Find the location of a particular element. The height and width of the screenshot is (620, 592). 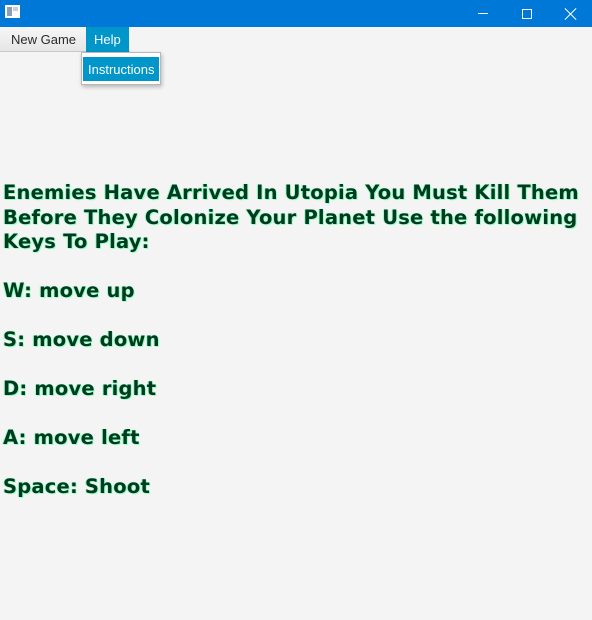

app-window-icon is located at coordinates (12, 11).